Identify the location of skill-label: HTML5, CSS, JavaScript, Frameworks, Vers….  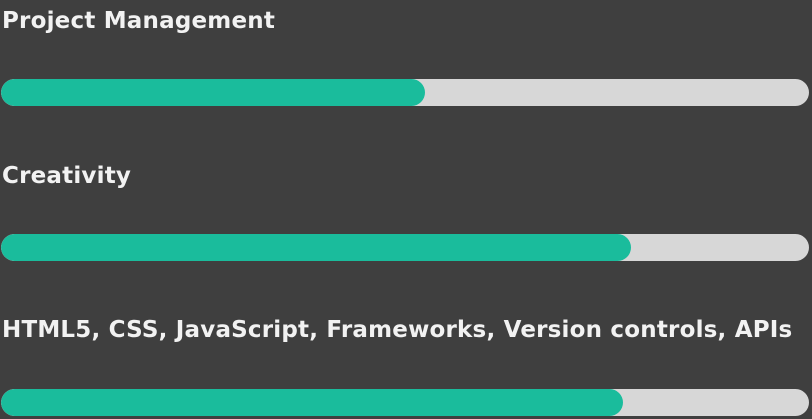
(397, 330).